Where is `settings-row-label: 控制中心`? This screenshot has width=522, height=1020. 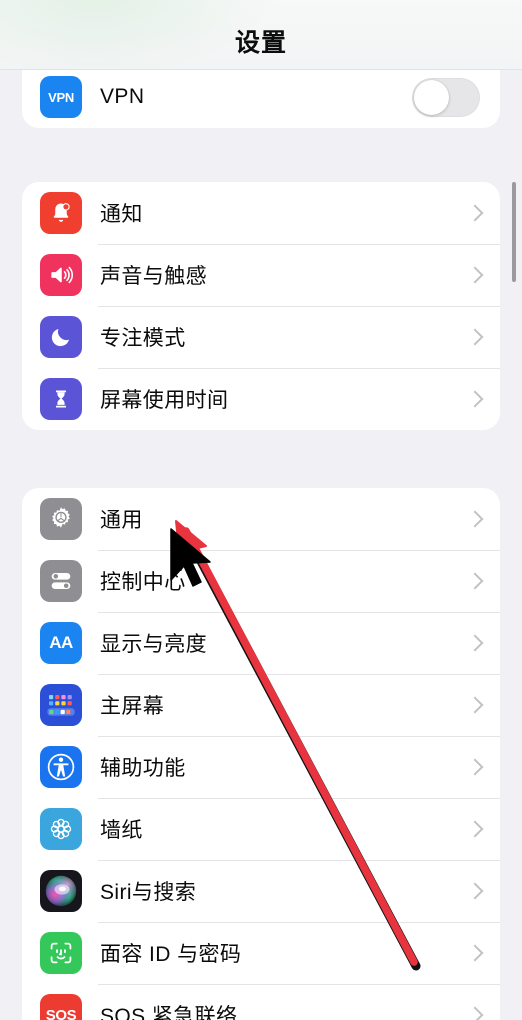
settings-row-label: 控制中心 is located at coordinates (143, 582).